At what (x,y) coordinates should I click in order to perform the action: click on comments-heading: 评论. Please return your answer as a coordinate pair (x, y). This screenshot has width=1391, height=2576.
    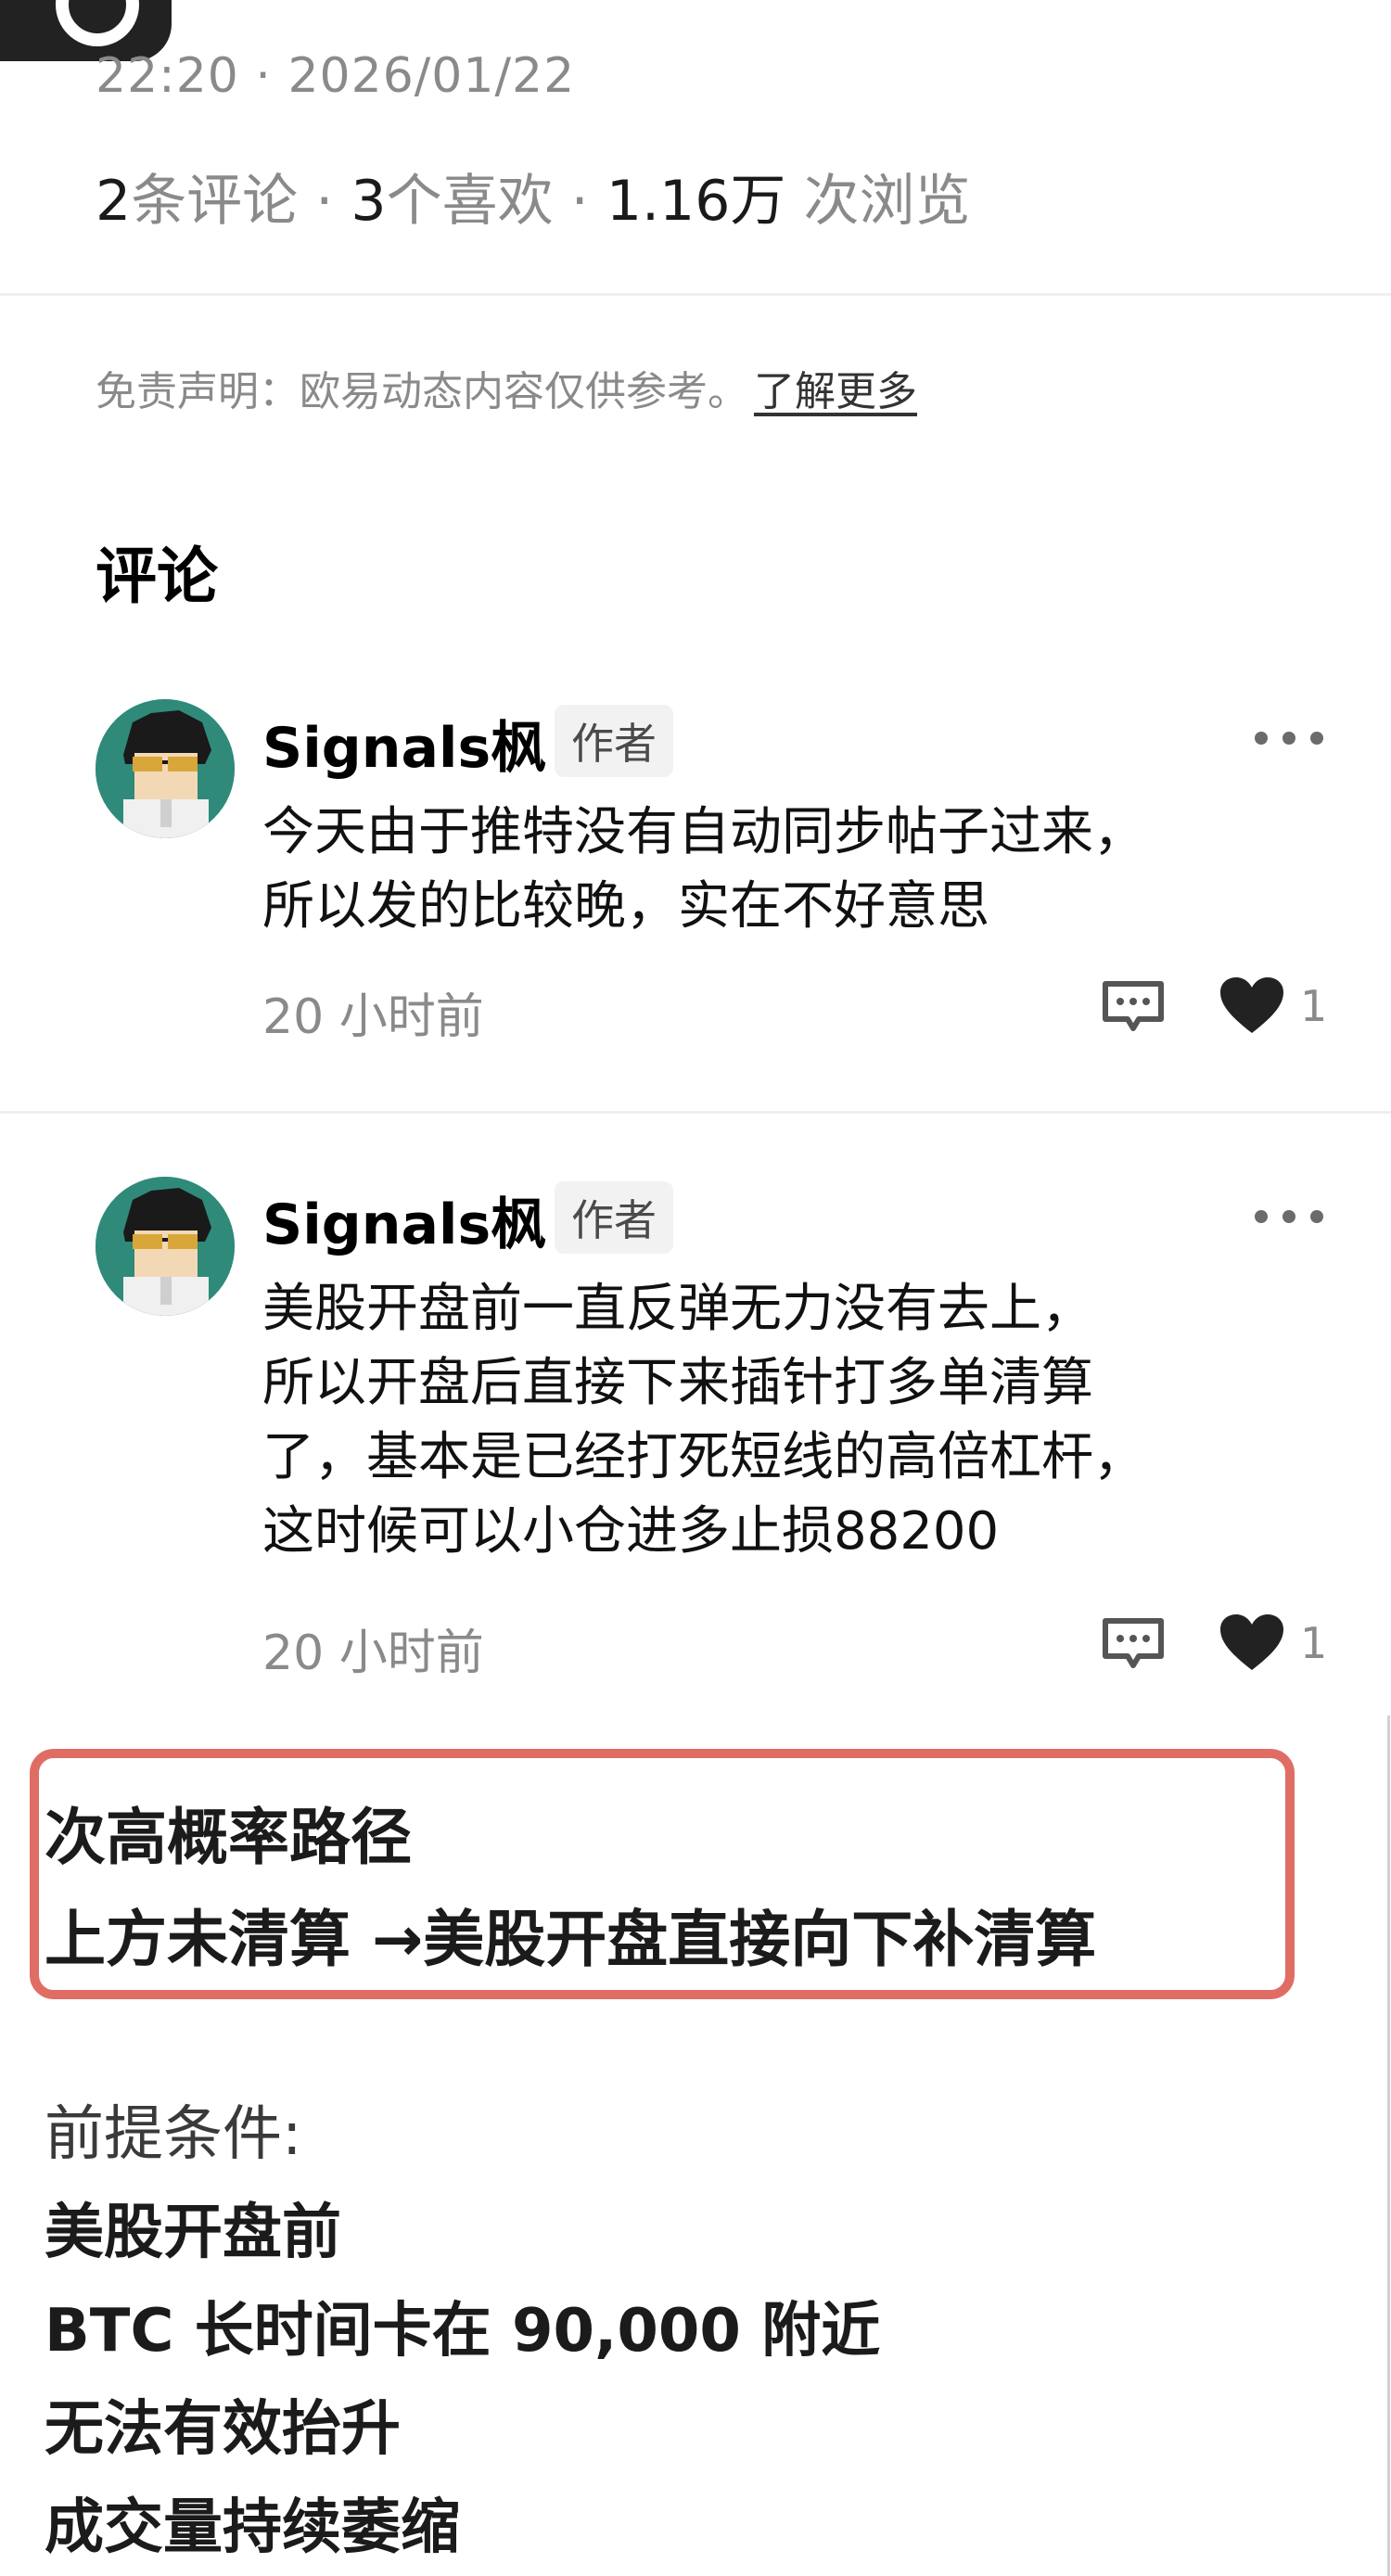
    Looking at the image, I should click on (157, 576).